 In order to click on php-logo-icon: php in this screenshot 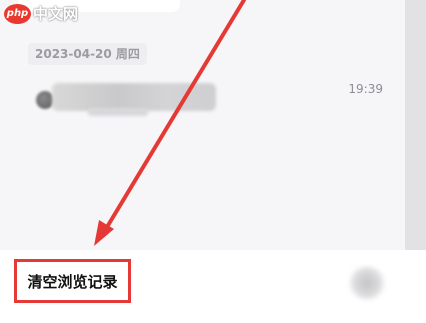, I will do `click(17, 13)`.